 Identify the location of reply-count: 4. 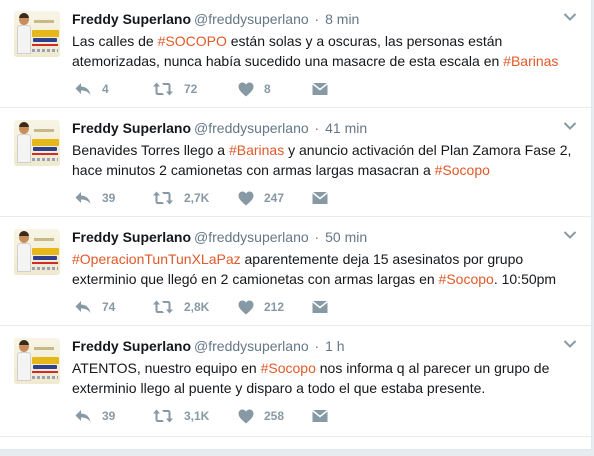
(105, 89).